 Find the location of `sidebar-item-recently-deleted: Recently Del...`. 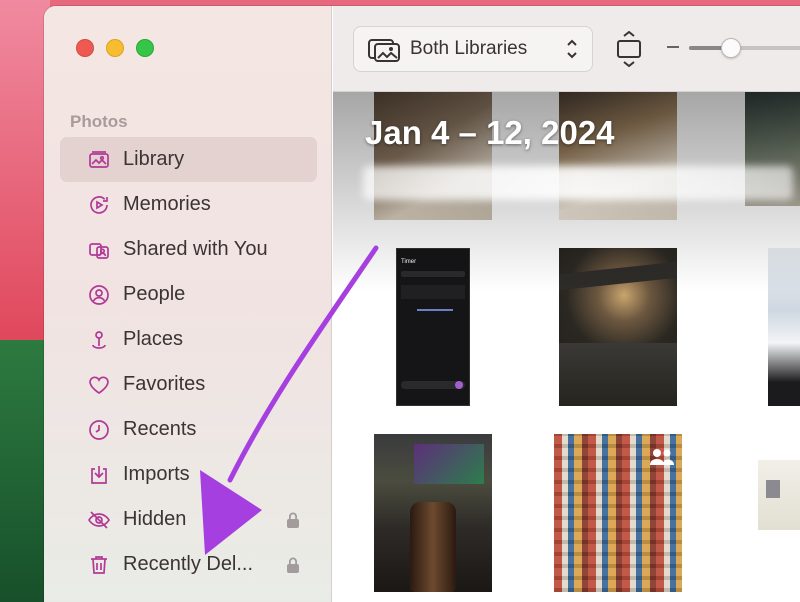

sidebar-item-recently-deleted: Recently Del... is located at coordinates (188, 564).